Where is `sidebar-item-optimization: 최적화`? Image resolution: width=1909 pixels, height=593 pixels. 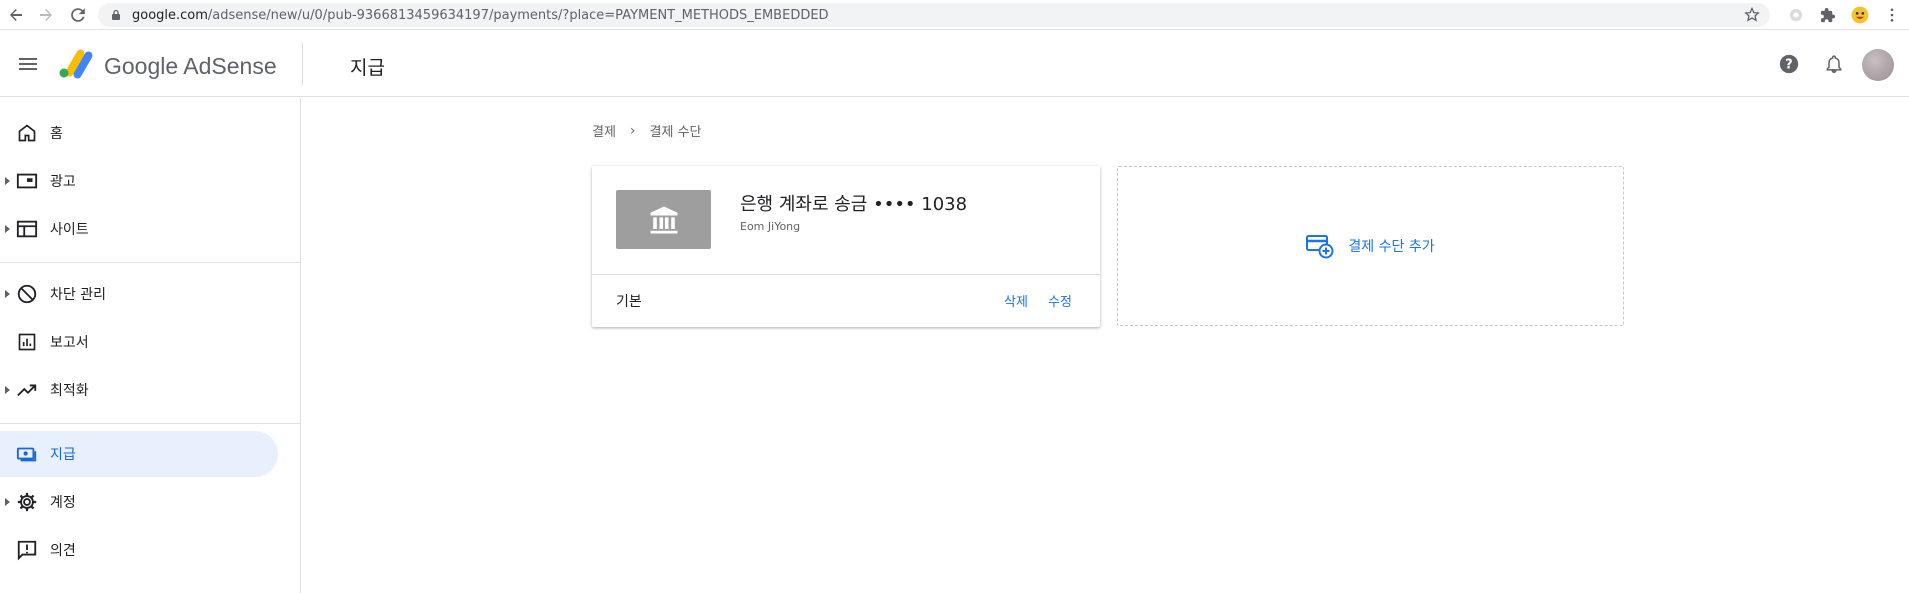
sidebar-item-optimization: 최적화 is located at coordinates (139, 390).